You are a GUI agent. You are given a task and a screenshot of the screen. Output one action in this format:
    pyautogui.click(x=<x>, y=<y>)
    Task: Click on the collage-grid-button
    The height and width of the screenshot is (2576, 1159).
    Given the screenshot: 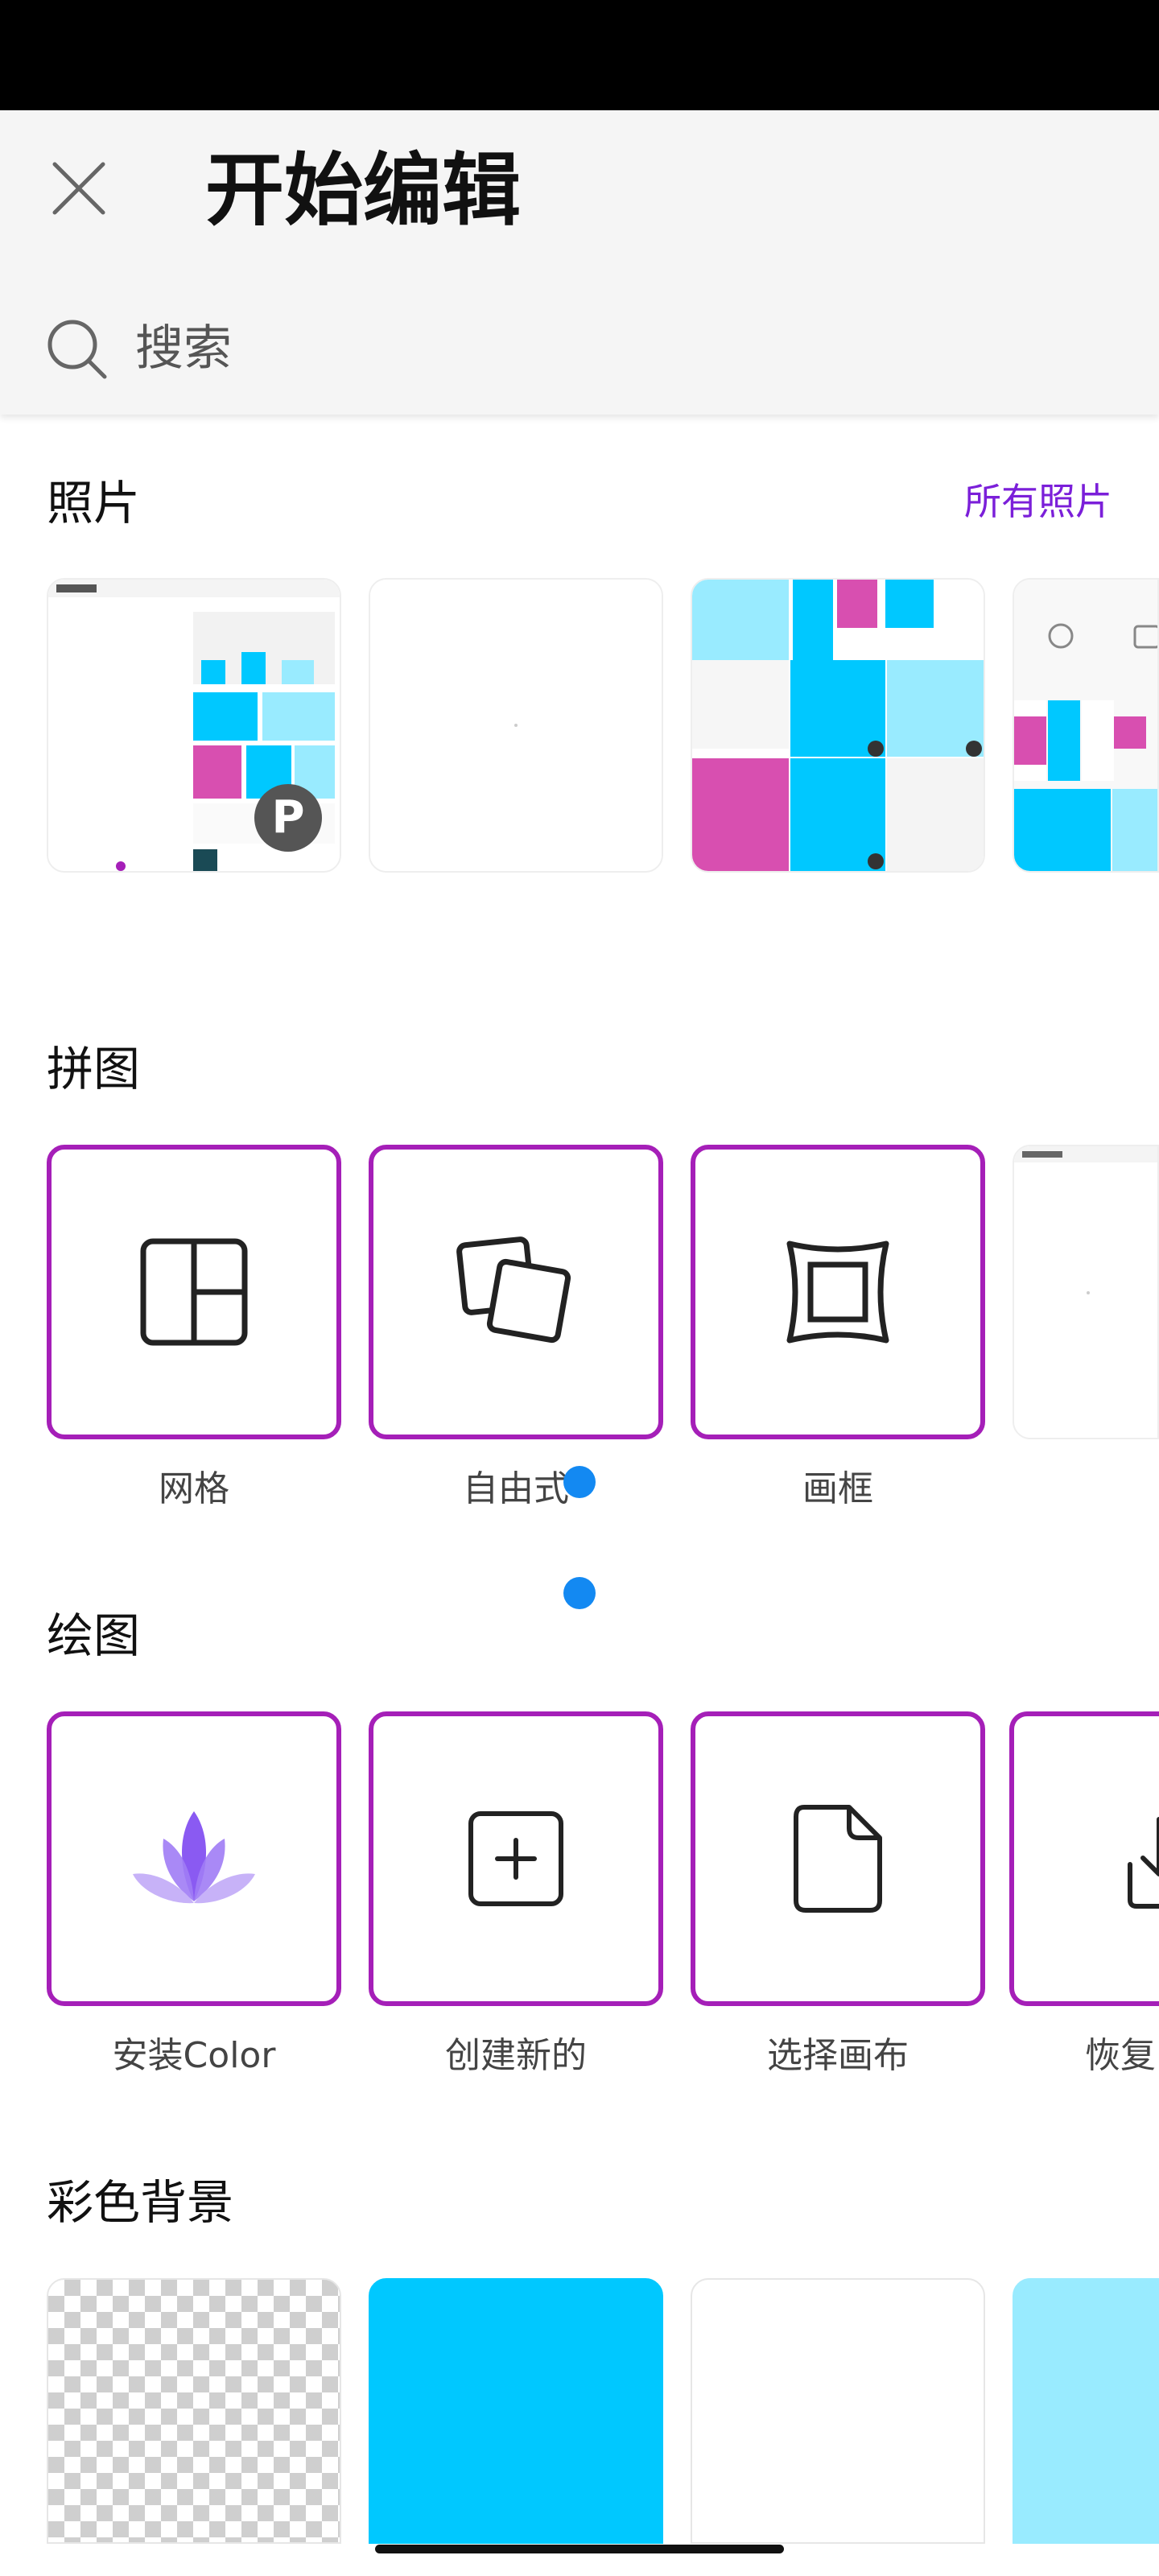 What is the action you would take?
    pyautogui.click(x=194, y=1292)
    